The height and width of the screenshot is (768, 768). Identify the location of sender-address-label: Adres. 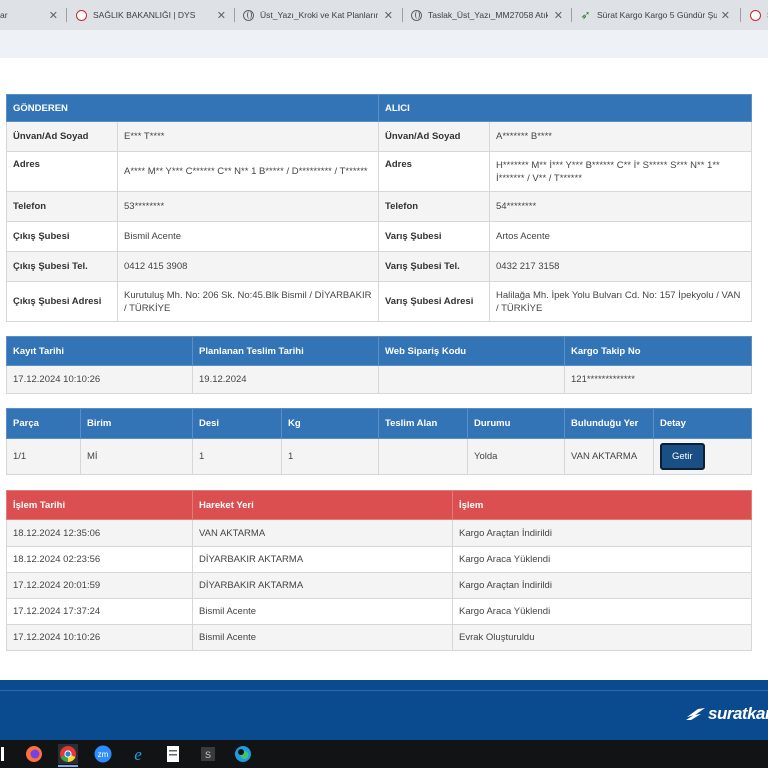
(62, 171).